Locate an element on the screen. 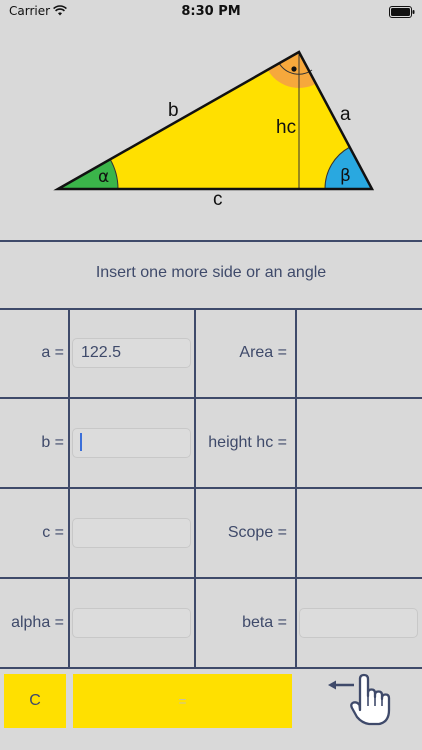 This screenshot has height=750, width=422. clear-button: C is located at coordinates (35, 701).